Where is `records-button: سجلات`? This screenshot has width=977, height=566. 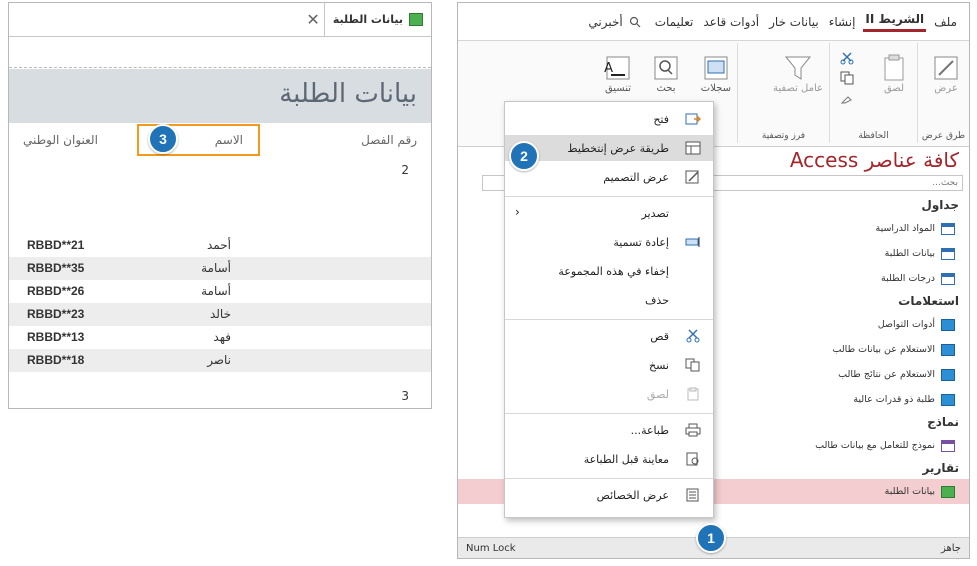
records-button: سجلات is located at coordinates (716, 73).